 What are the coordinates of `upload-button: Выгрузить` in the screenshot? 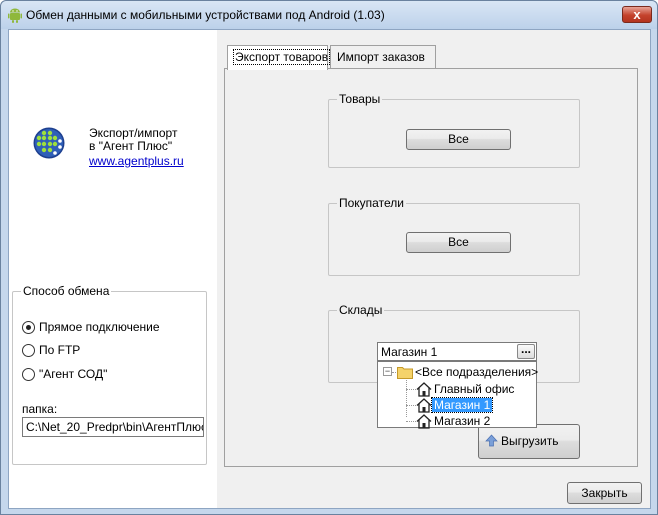 It's located at (529, 441).